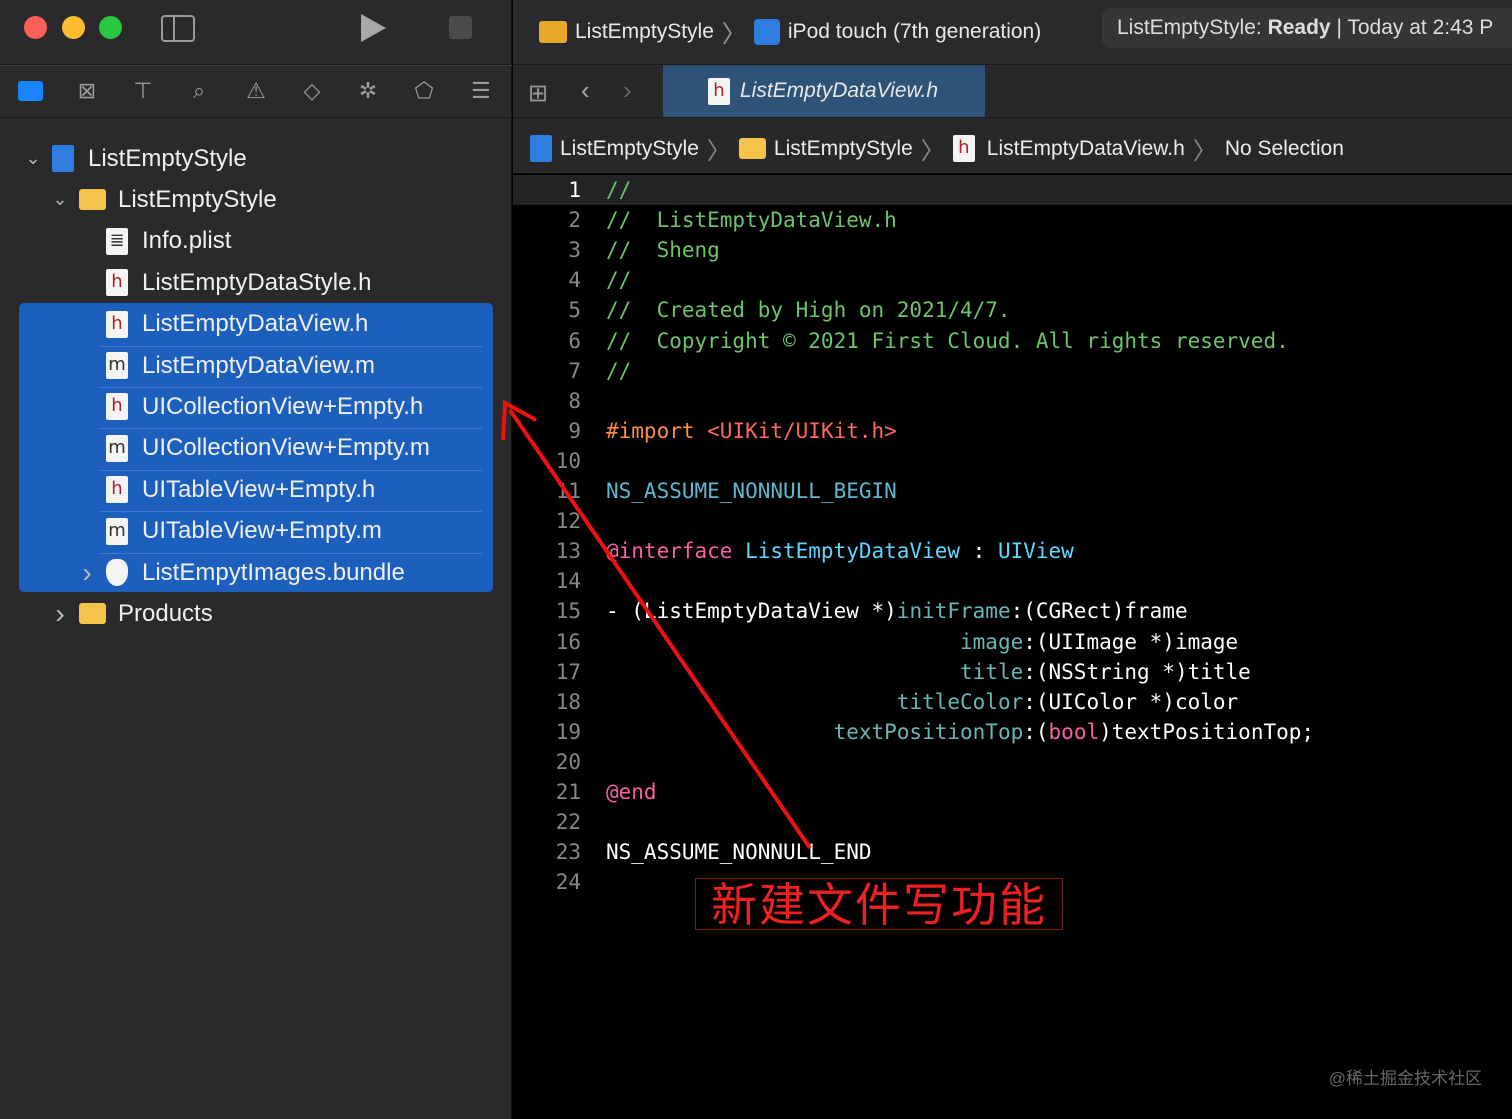 Image resolution: width=1512 pixels, height=1119 pixels. What do you see at coordinates (1405, 1078) in the screenshot?
I see `watermark: @稀土掘金技术社区` at bounding box center [1405, 1078].